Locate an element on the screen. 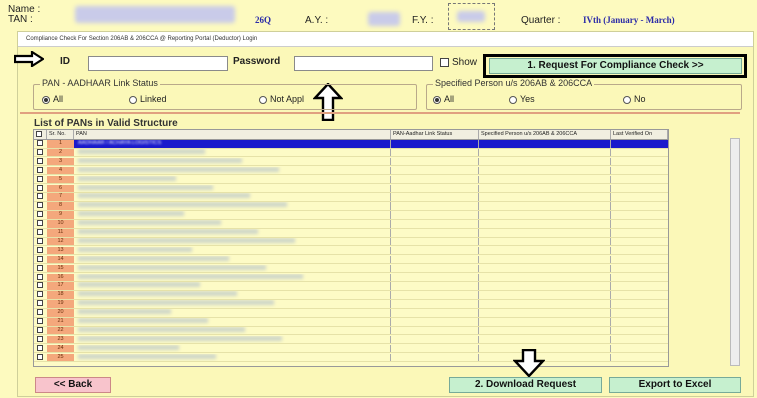 This screenshot has width=757, height=398. pan-radio-not-applicable: Not Appl is located at coordinates (281, 99).